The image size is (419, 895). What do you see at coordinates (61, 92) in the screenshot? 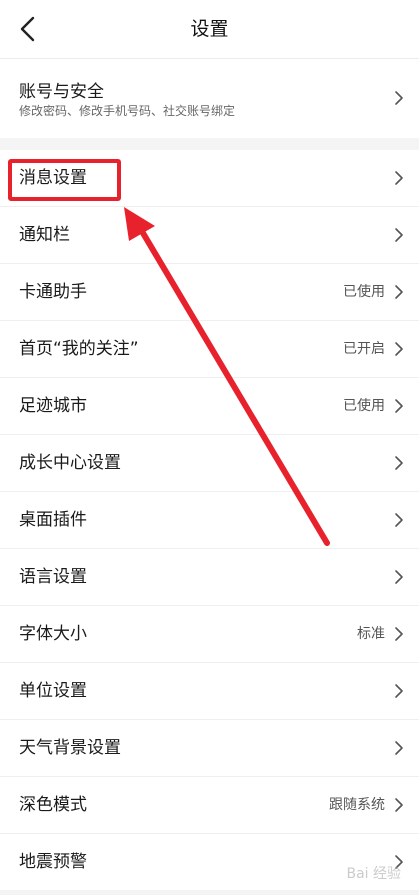
I see `account-security-label: 账号与安全` at bounding box center [61, 92].